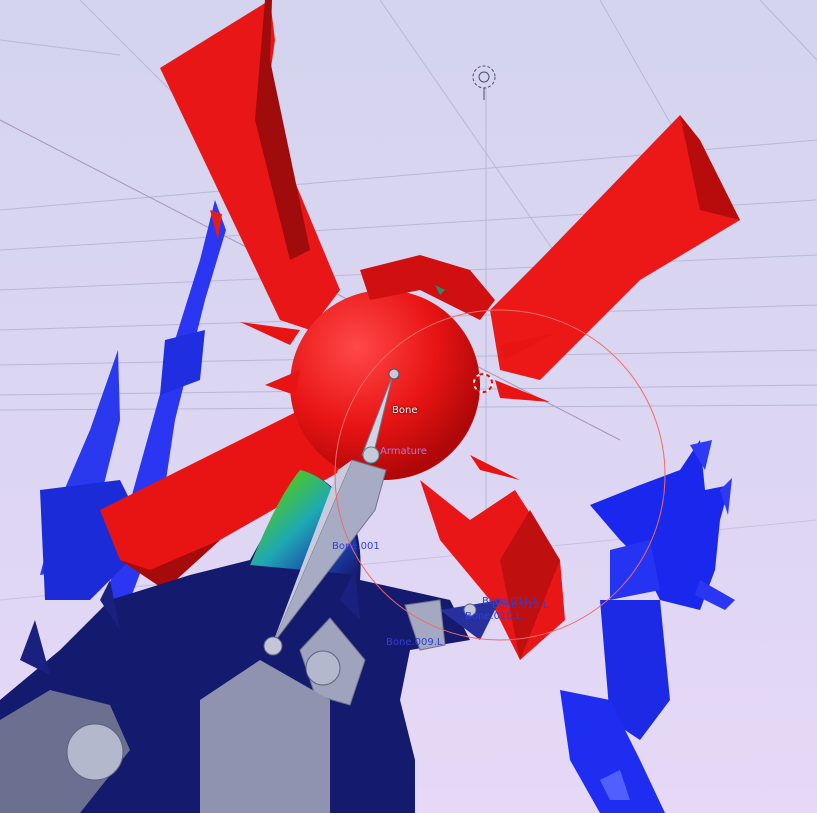  What do you see at coordinates (414, 643) in the screenshot?
I see `bone-009-l-label: Bone.009.L` at bounding box center [414, 643].